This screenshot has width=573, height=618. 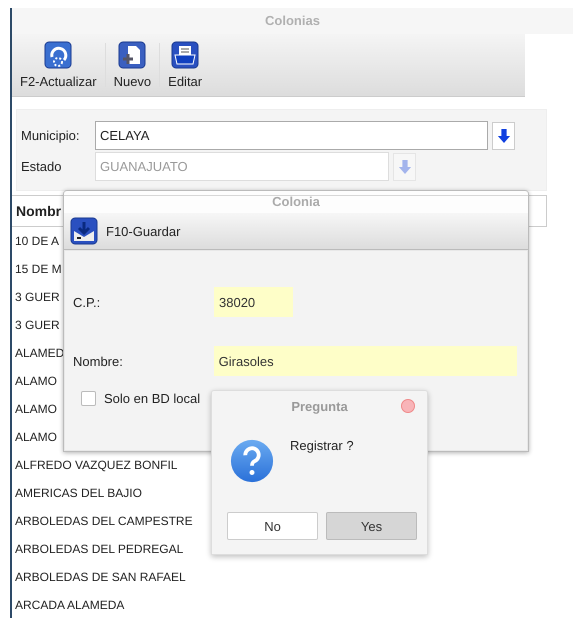 What do you see at coordinates (37, 269) in the screenshot?
I see `table-cell: 15 DE M` at bounding box center [37, 269].